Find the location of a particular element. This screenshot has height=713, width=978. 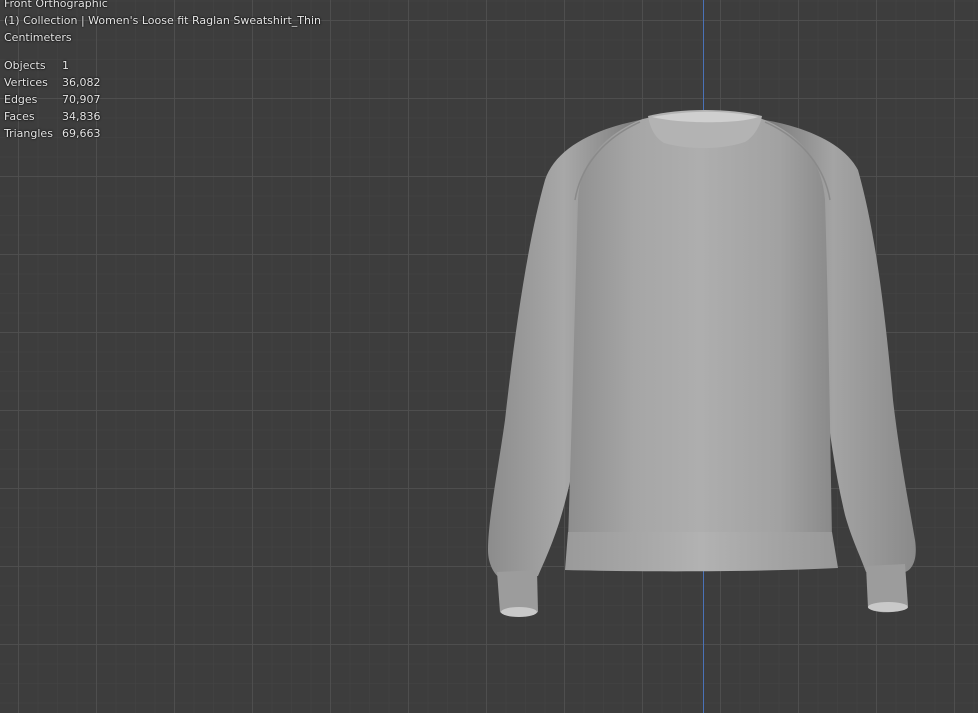

scene-units: Centimeters is located at coordinates (38, 37).